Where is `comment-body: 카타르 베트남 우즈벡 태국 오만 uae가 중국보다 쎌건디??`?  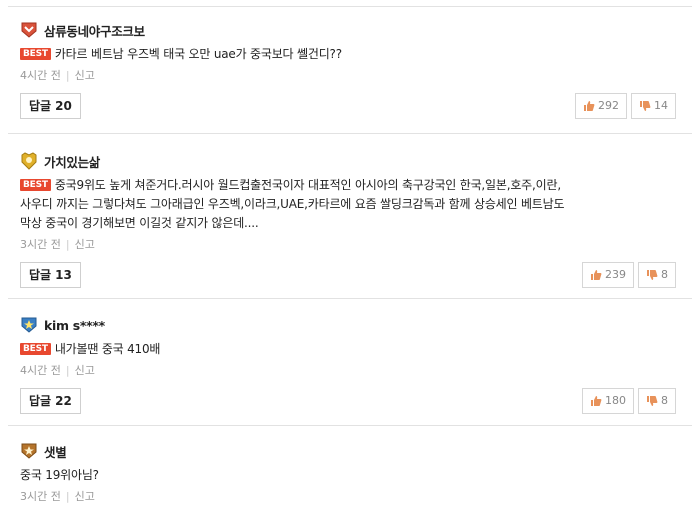 comment-body: 카타르 베트남 우즈벡 태국 오만 uae가 중국보다 쎌건디?? is located at coordinates (198, 54).